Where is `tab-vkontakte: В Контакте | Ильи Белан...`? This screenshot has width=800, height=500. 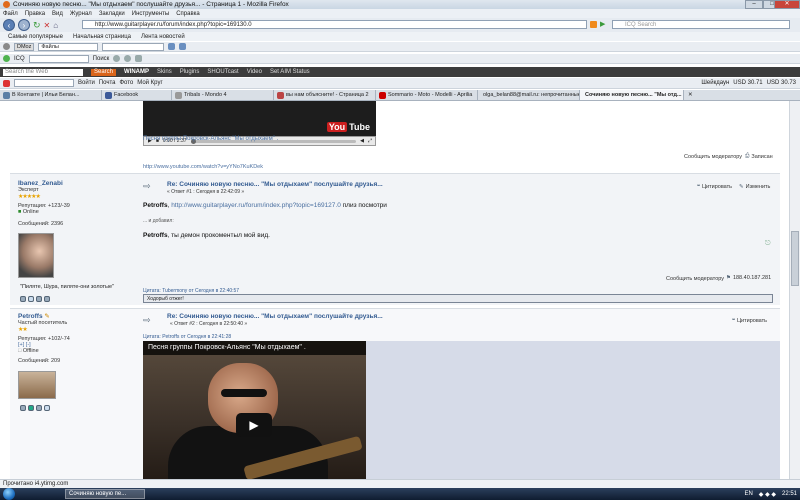
tab-vkontakte: В Контакте | Ильи Белан... is located at coordinates (51, 95).